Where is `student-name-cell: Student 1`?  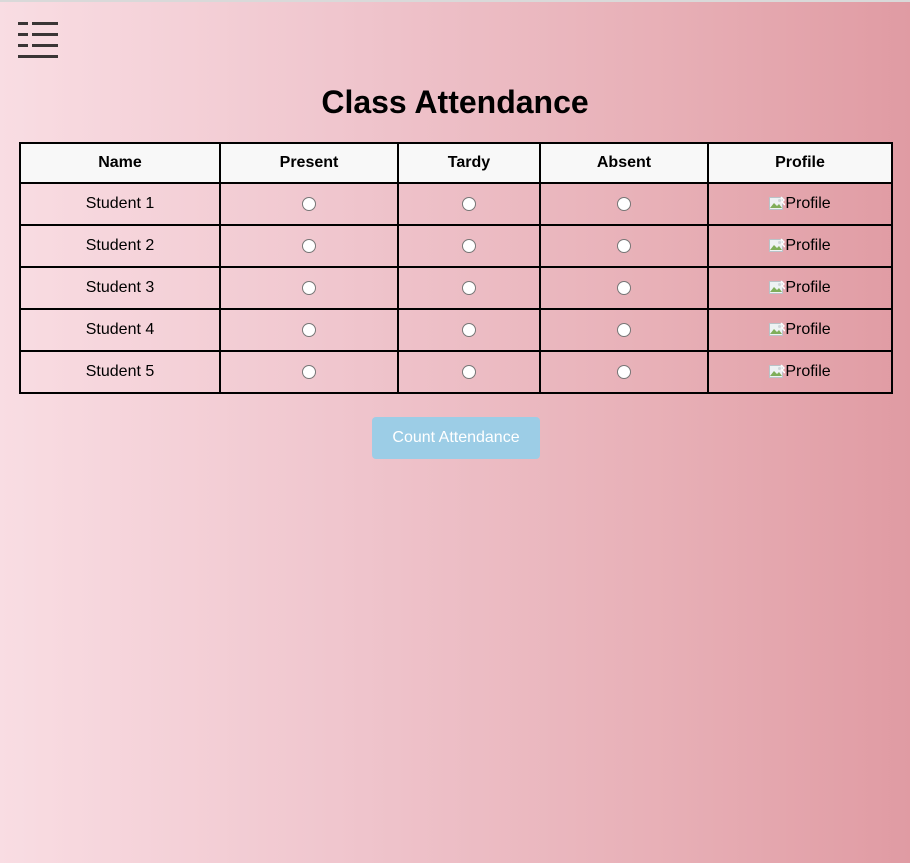
student-name-cell: Student 1 is located at coordinates (120, 204).